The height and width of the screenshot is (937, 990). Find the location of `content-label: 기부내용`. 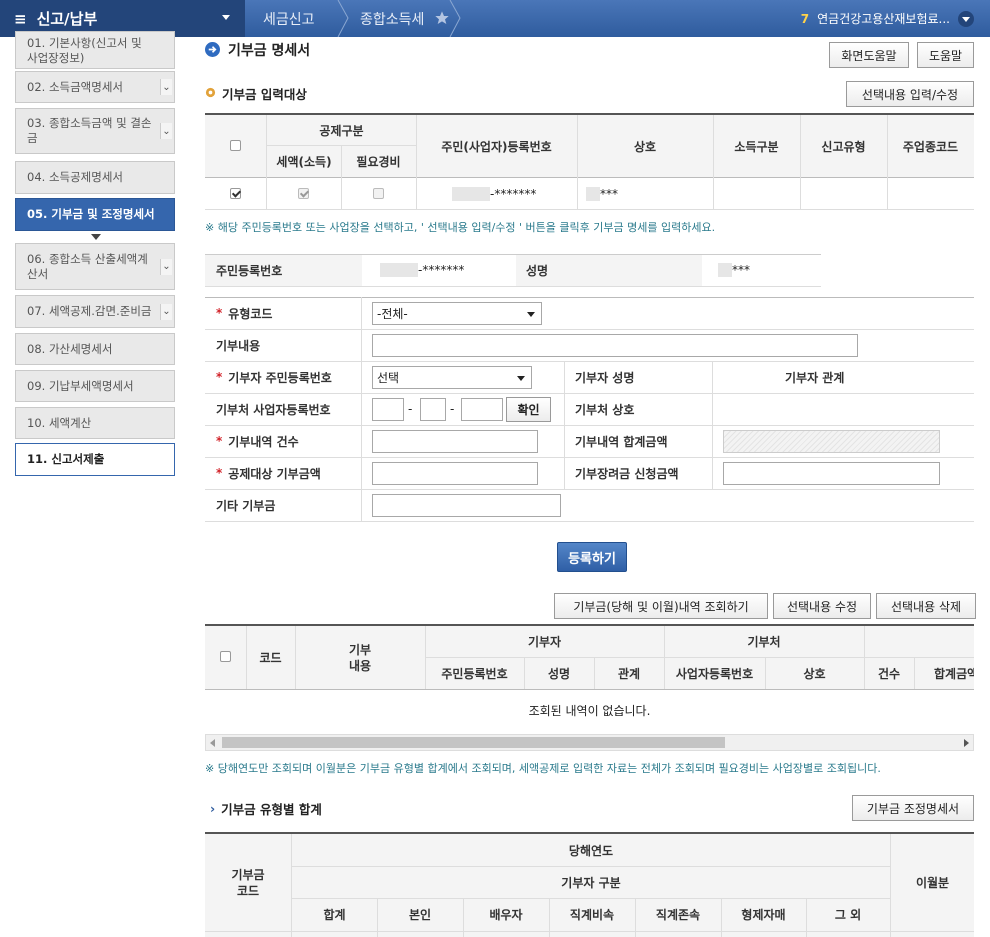

content-label: 기부내용 is located at coordinates (238, 345).